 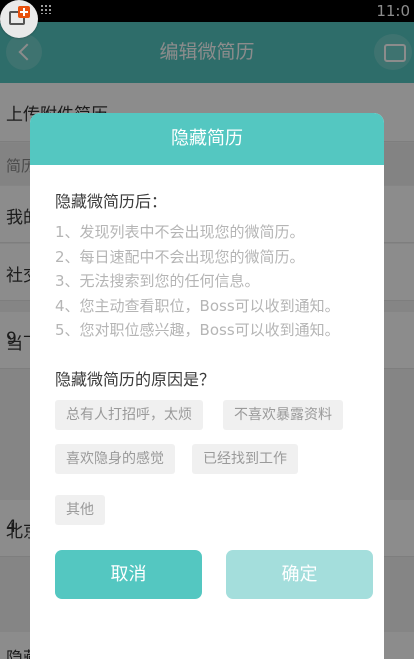 I want to click on hide-effect-item: 4、您主动查看职位，Boss可以收到通知。, so click(x=197, y=305).